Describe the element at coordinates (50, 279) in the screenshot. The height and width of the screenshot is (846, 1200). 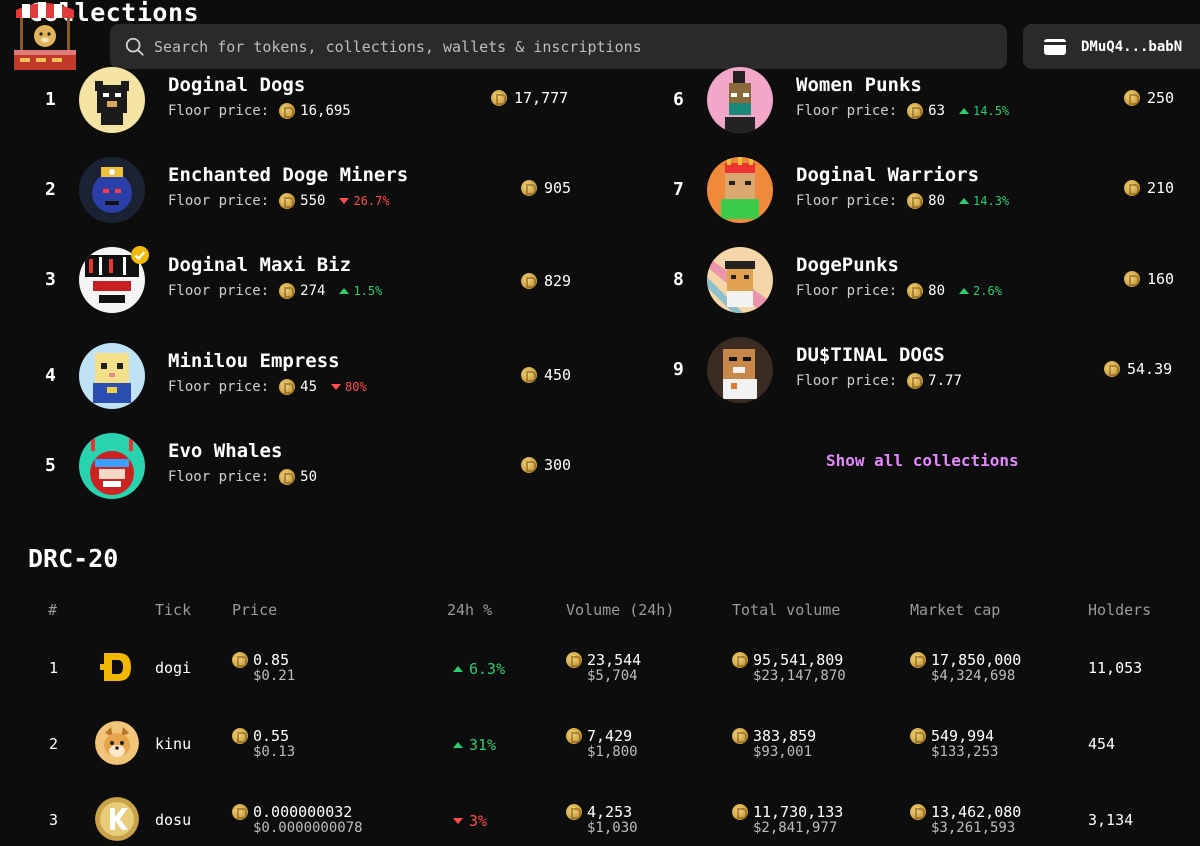
I see `collection-rank: 3` at that location.